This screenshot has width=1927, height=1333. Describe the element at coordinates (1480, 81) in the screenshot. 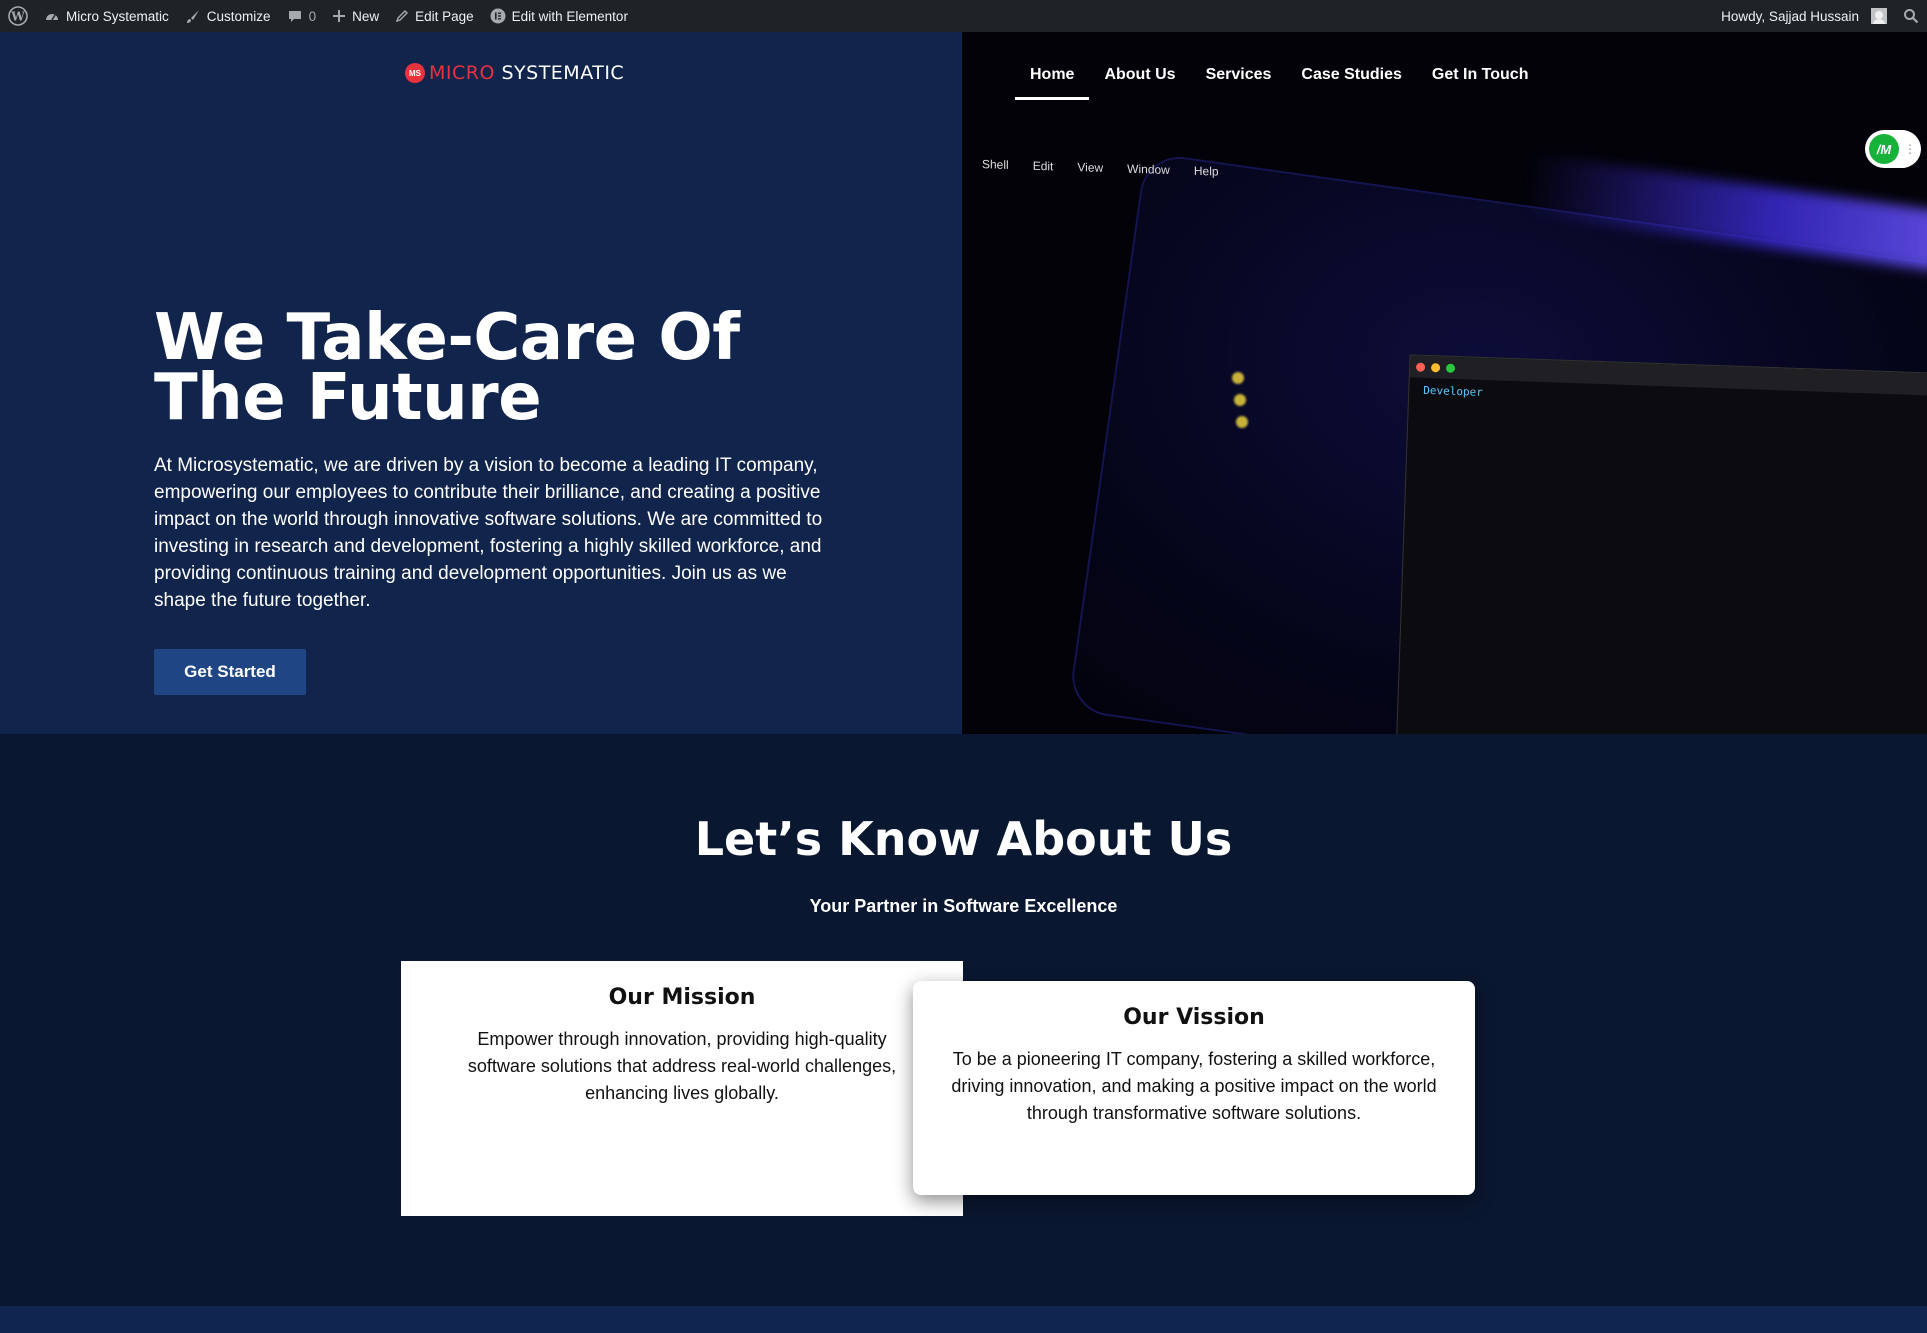

I see `nav-get-in-touch: Get In Touch` at that location.